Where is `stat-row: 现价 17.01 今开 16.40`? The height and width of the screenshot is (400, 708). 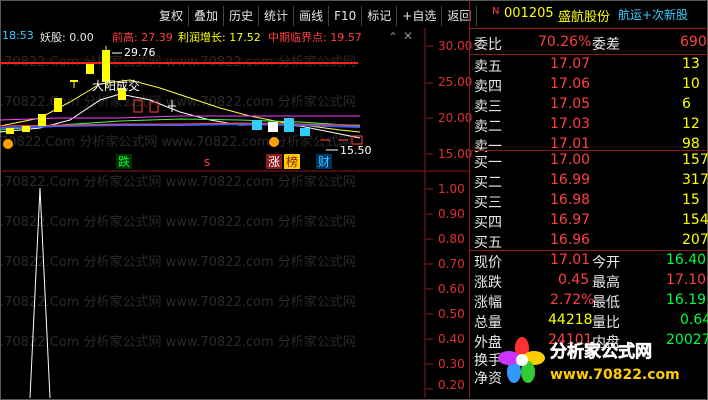 stat-row: 现价 17.01 今开 16.40 is located at coordinates (590, 261).